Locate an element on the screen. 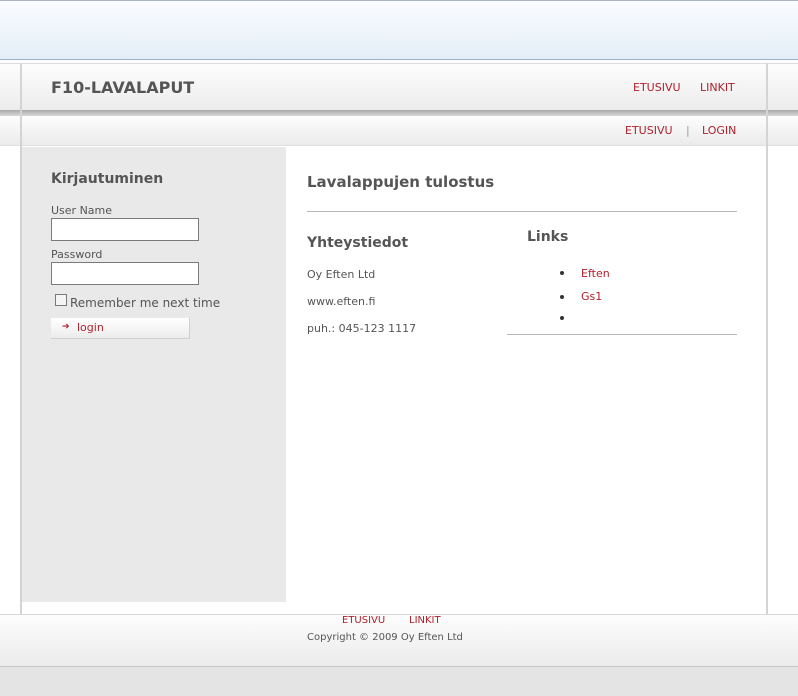 The height and width of the screenshot is (696, 798). remember-me-checkbox is located at coordinates (61, 300).